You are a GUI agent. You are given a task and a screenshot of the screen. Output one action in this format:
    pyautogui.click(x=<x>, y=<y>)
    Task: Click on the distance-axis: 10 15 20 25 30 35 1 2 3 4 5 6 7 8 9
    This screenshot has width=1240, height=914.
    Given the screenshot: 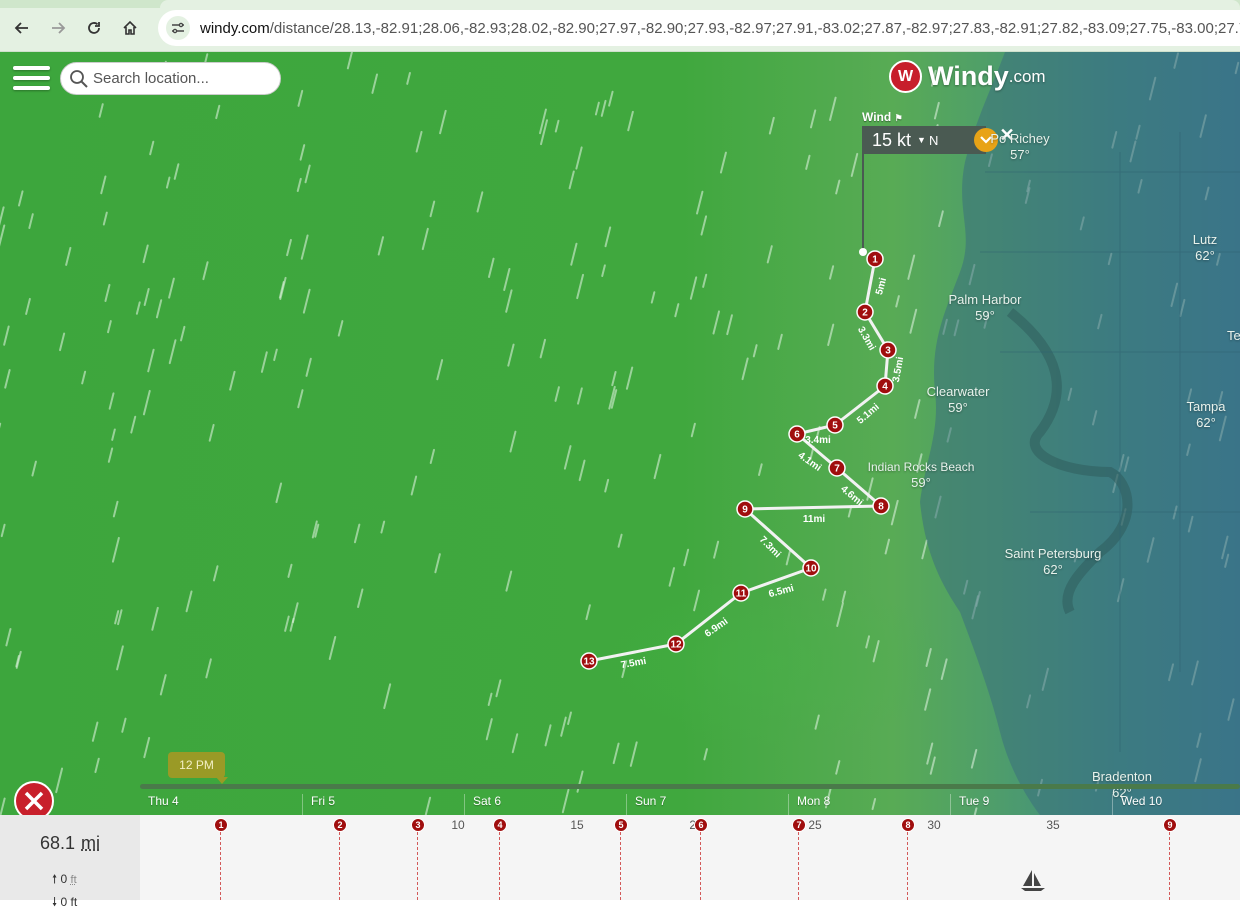 What is the action you would take?
    pyautogui.click(x=690, y=857)
    